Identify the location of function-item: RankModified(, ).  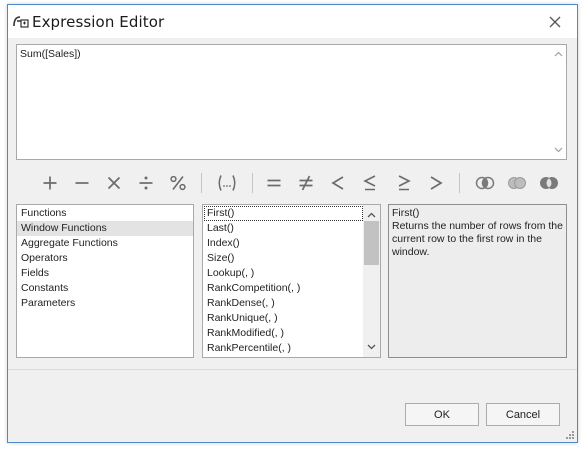
(283, 333).